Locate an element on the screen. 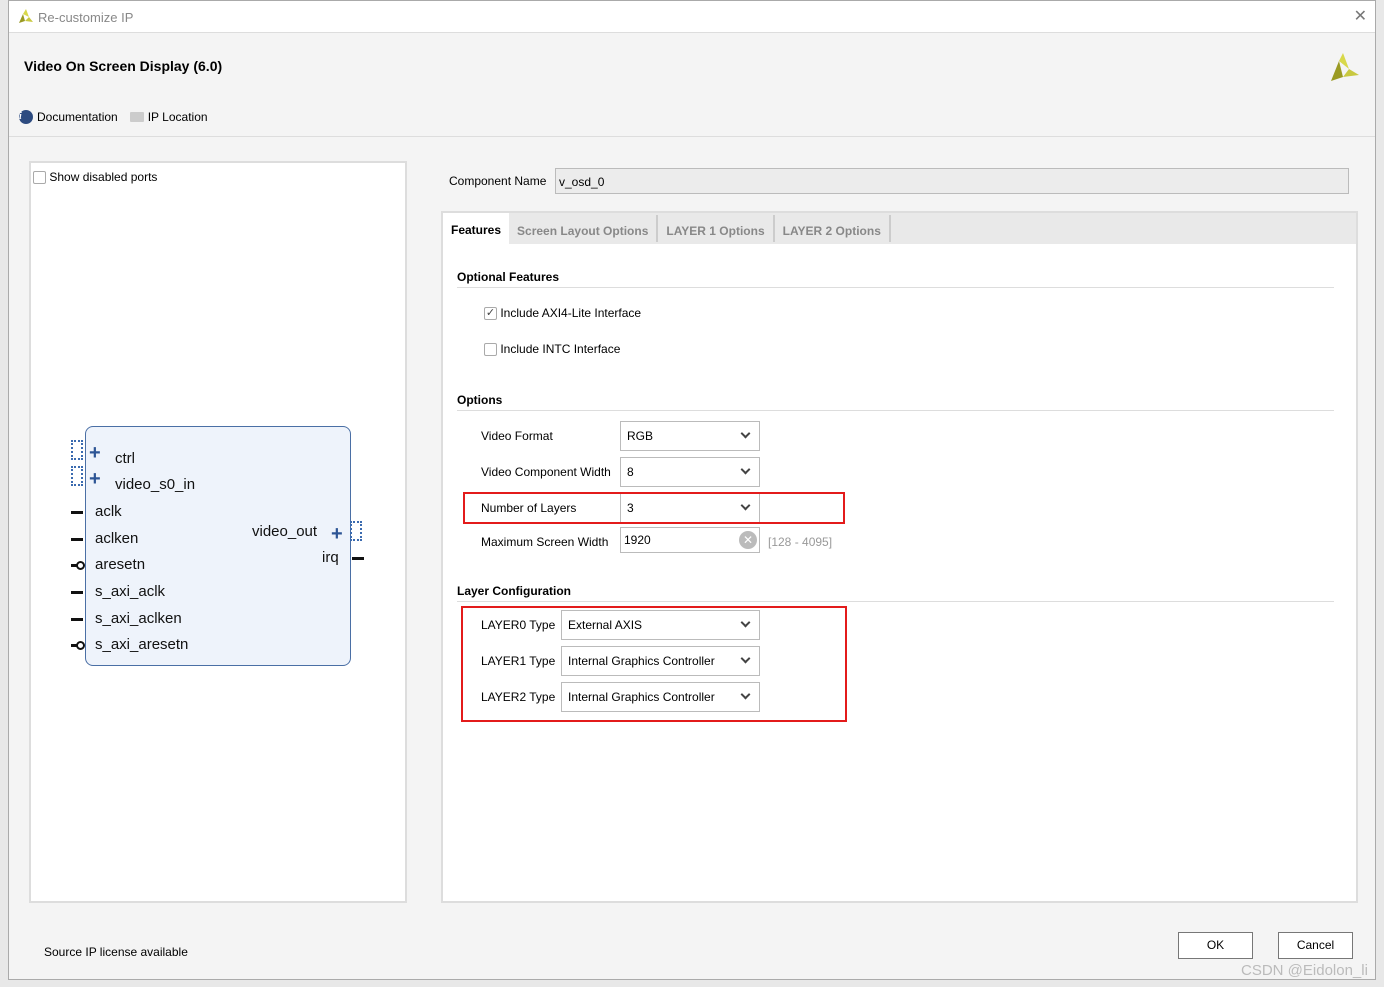  component-width-value: 8 is located at coordinates (630, 472).